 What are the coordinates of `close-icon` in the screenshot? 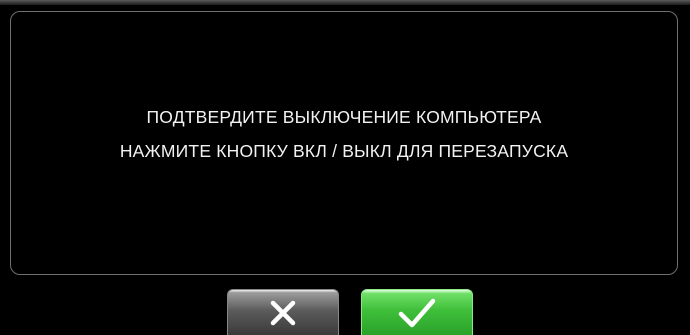 It's located at (283, 313).